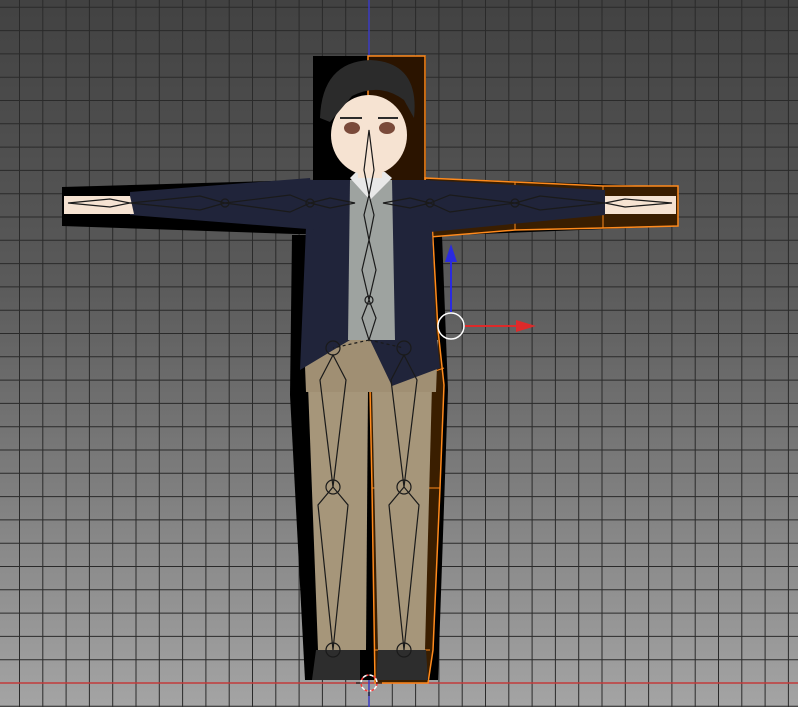 Image resolution: width=798 pixels, height=707 pixels. What do you see at coordinates (451, 253) in the screenshot?
I see `gizmo-z-arrow-icon` at bounding box center [451, 253].